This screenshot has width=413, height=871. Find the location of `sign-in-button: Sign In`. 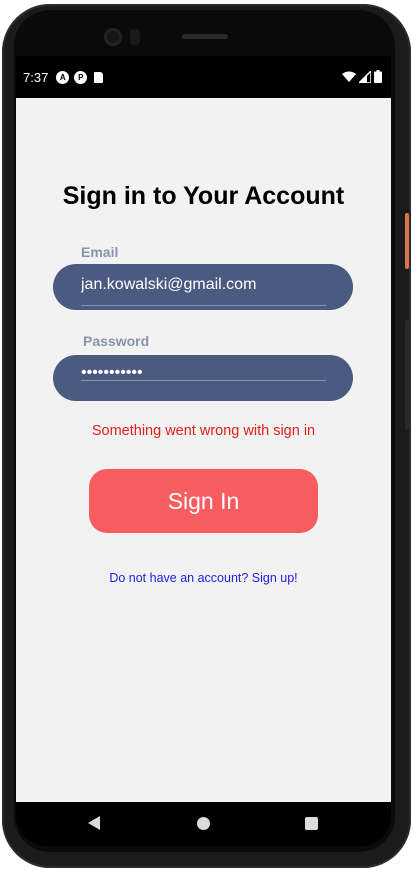

sign-in-button: Sign In is located at coordinates (203, 501).